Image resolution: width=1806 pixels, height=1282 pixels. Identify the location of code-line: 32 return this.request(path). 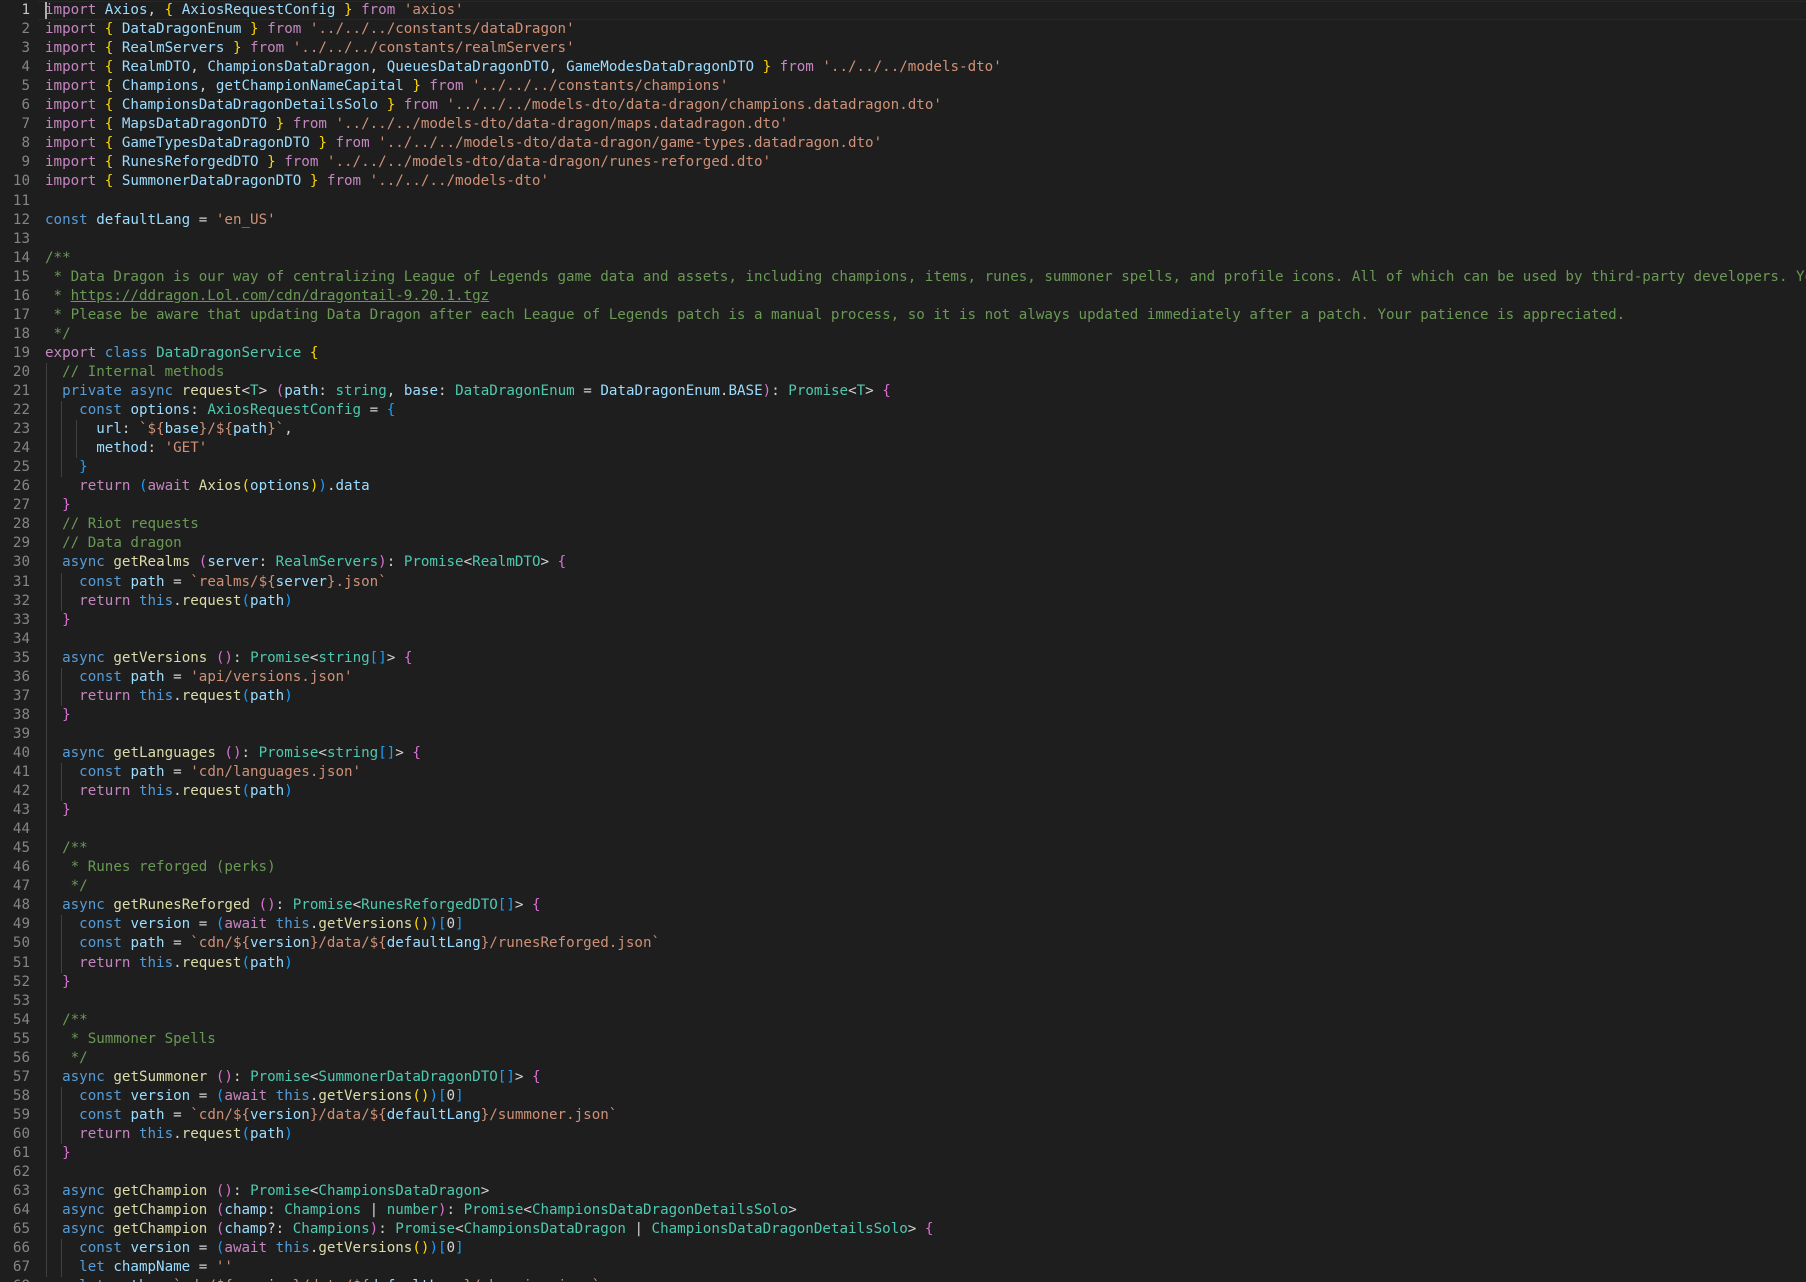
(903, 601).